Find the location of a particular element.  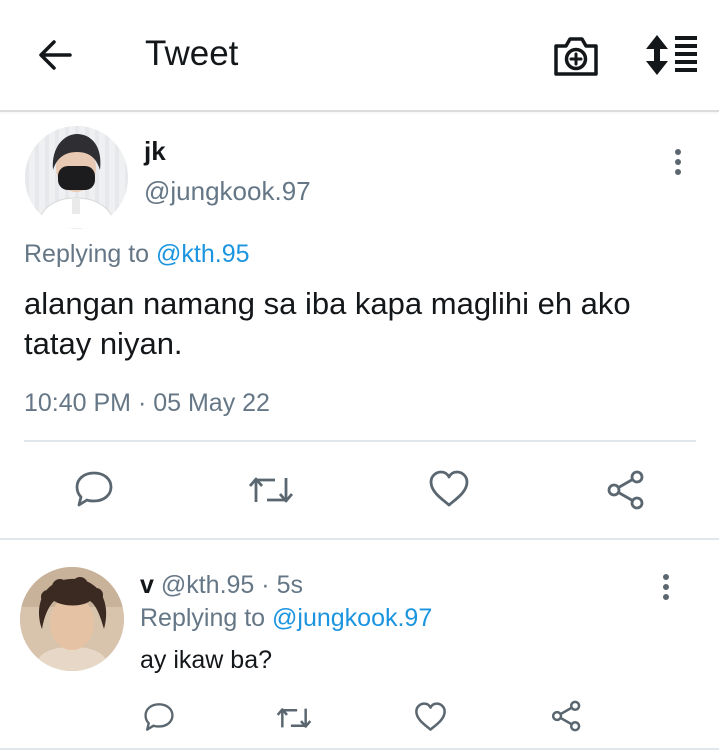

screenshot-button is located at coordinates (576, 56).